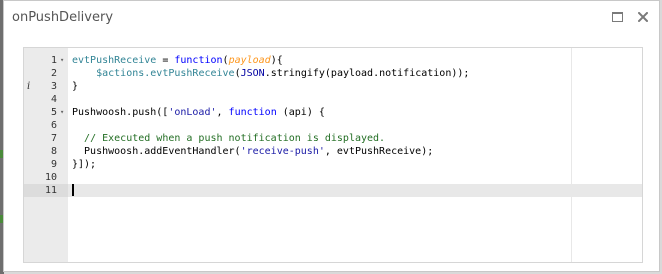  What do you see at coordinates (379, 151) in the screenshot?
I see `code-token: , evtPushReceive);` at bounding box center [379, 151].